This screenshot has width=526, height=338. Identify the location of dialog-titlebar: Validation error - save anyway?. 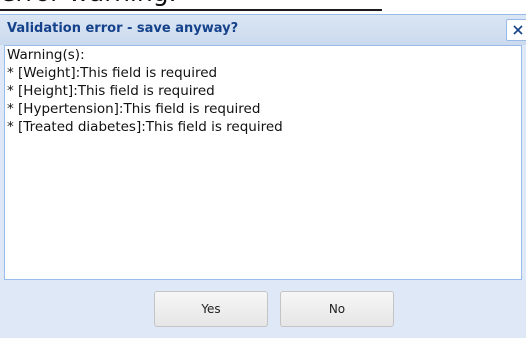
(263, 30).